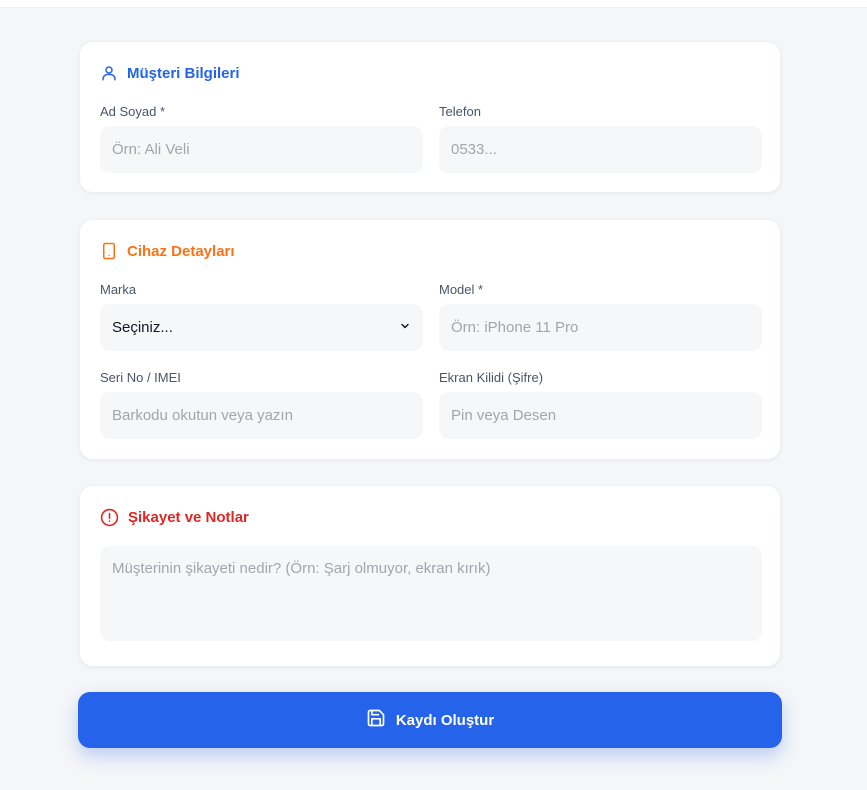 The image size is (867, 790). I want to click on alert-circle-icon, so click(109, 517).